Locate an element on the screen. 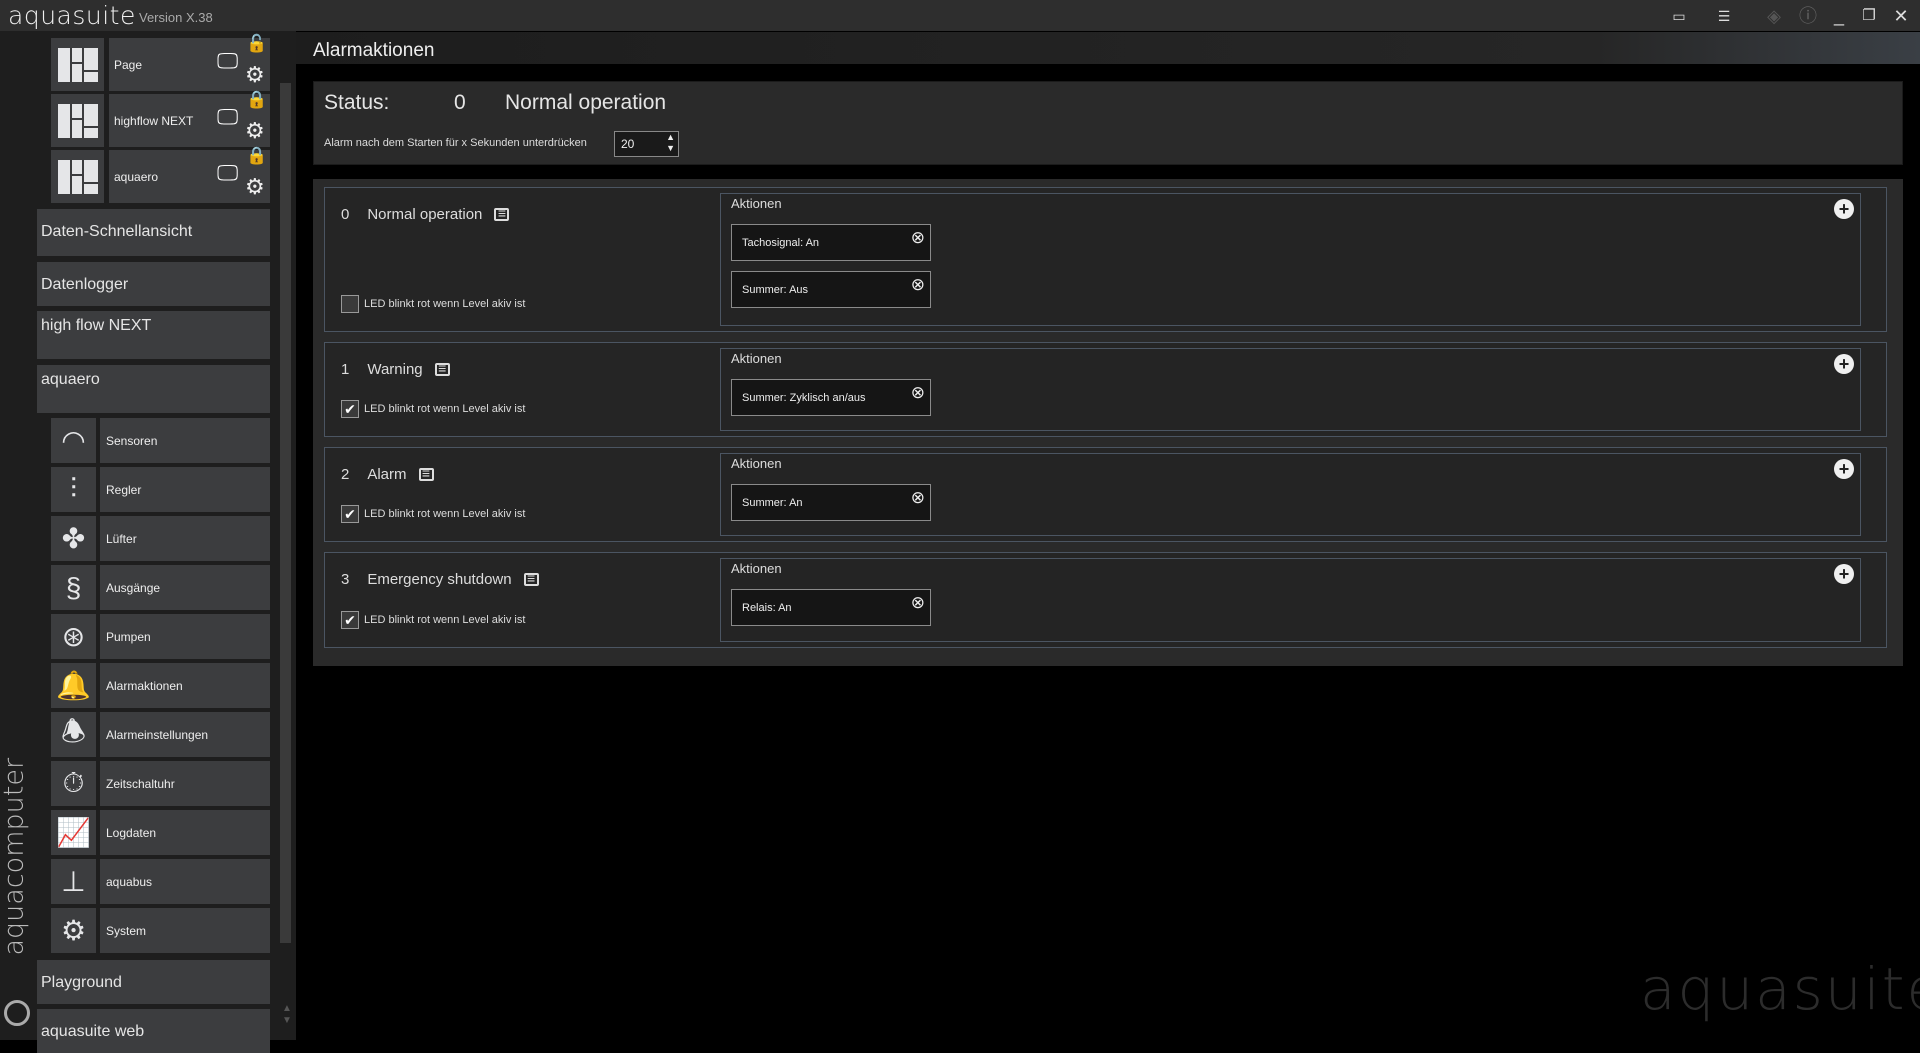 The width and height of the screenshot is (1920, 1053). sub-item-icon-tile: ✤ is located at coordinates (73, 538).